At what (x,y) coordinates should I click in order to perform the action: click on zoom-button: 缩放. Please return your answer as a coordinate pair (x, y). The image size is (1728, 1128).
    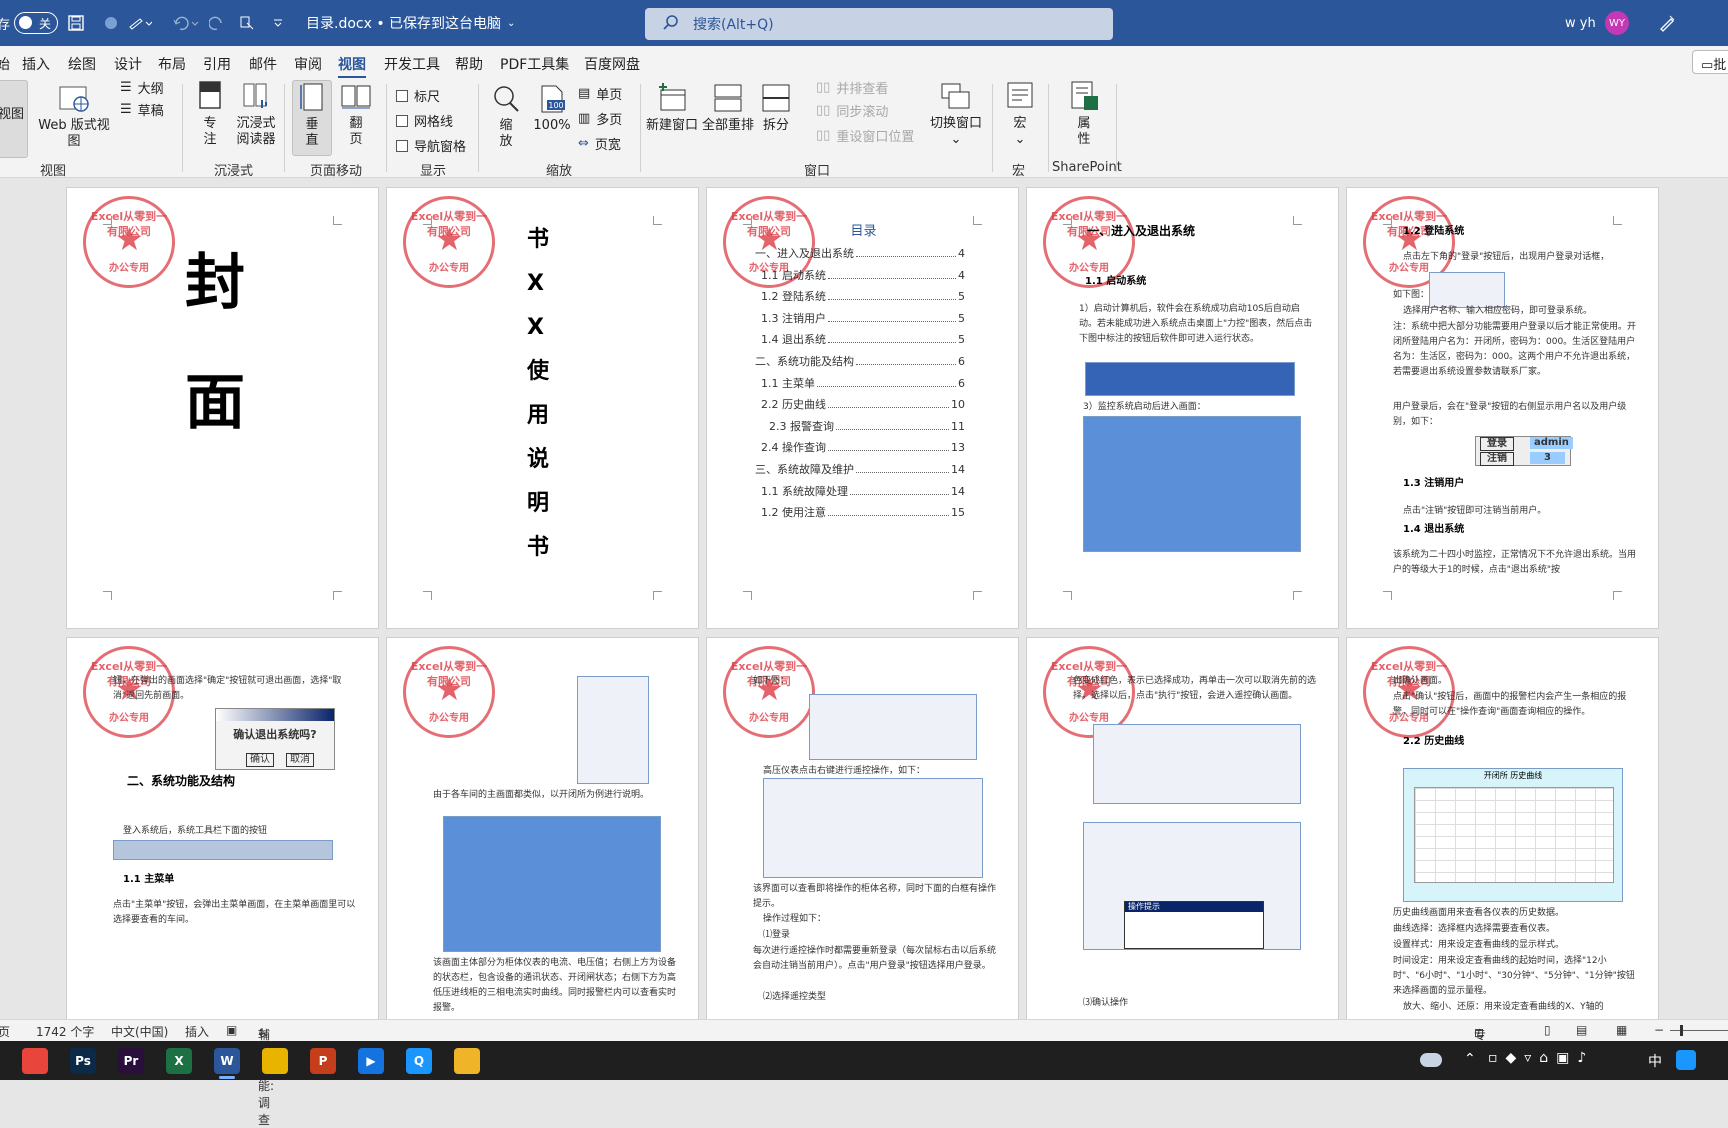
    Looking at the image, I should click on (506, 117).